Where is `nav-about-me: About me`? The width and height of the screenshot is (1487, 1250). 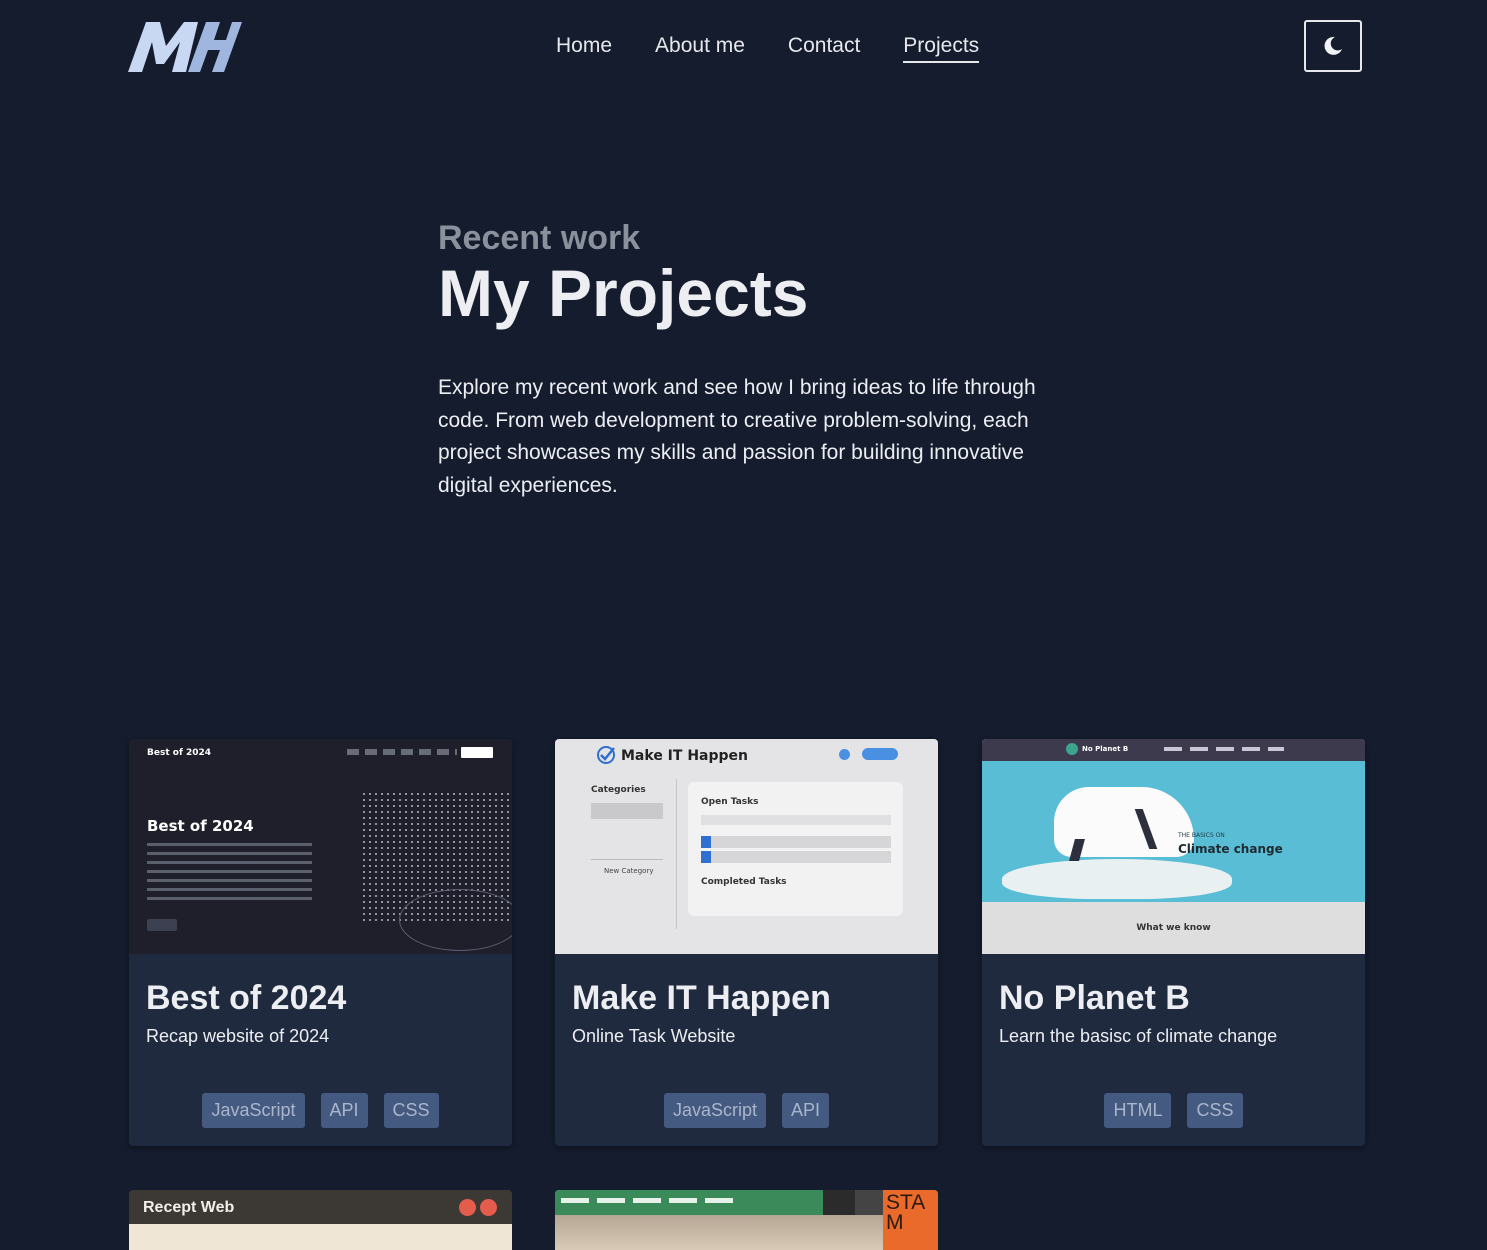 nav-about-me: About me is located at coordinates (700, 48).